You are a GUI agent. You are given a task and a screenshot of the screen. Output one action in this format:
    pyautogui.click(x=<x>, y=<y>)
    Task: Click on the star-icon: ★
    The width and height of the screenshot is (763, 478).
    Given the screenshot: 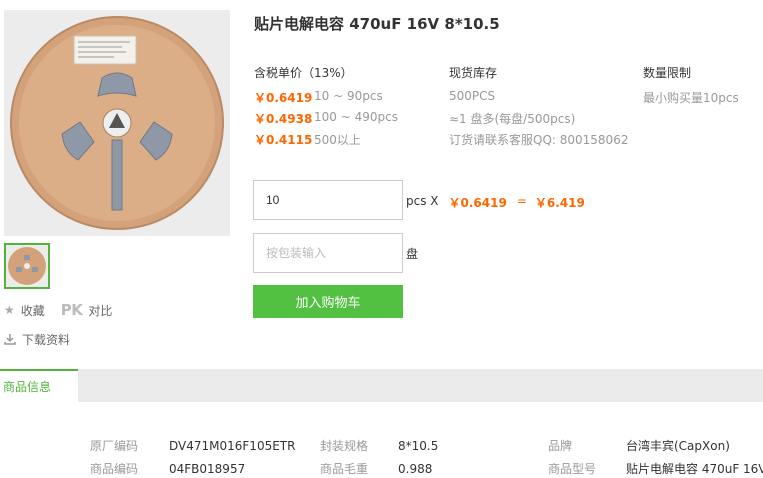 What is the action you would take?
    pyautogui.click(x=9, y=310)
    